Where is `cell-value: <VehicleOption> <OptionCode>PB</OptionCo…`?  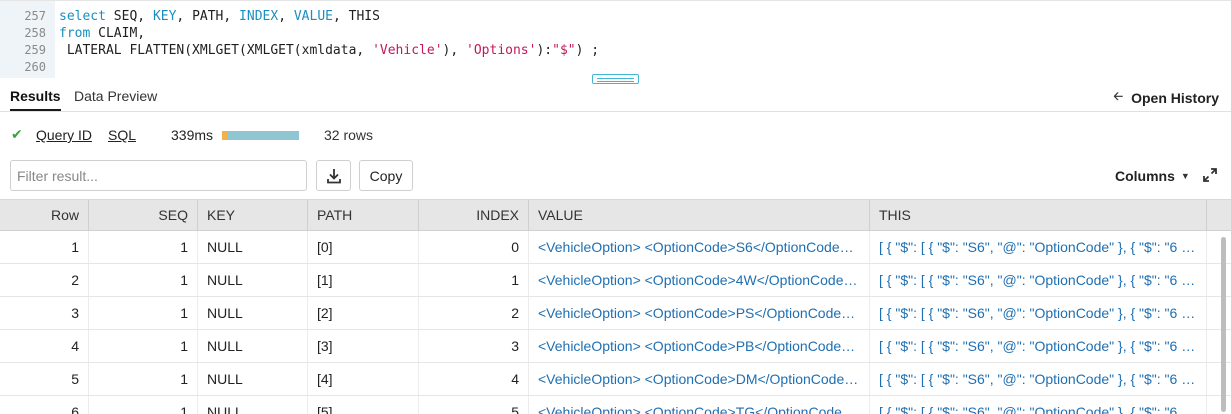 cell-value: <VehicleOption> <OptionCode>PB</OptionCo… is located at coordinates (699, 346).